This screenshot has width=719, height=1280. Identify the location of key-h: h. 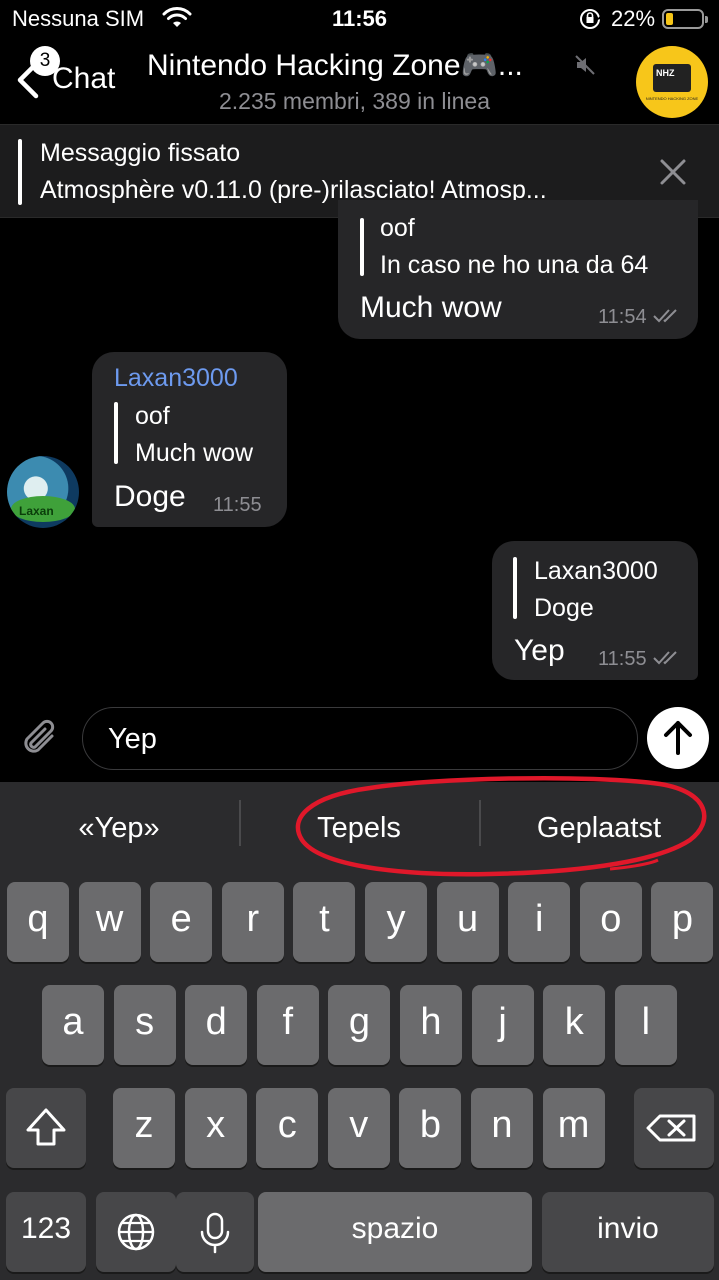
(431, 1025).